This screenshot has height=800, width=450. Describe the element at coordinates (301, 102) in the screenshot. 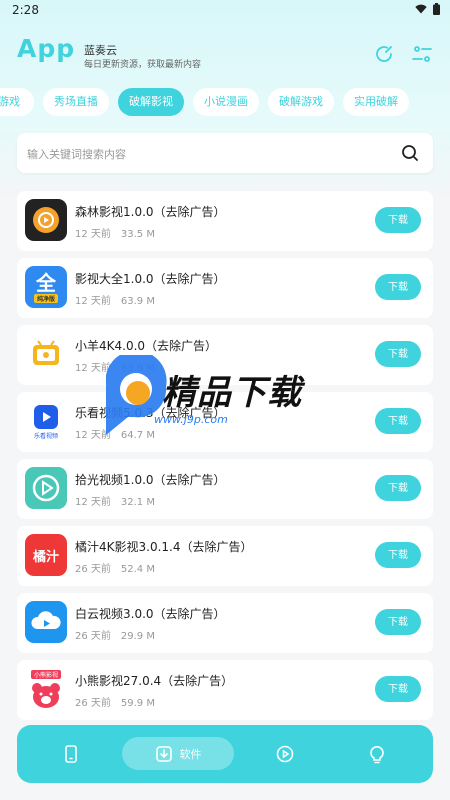

I see `tab-category: 破解游戏` at that location.